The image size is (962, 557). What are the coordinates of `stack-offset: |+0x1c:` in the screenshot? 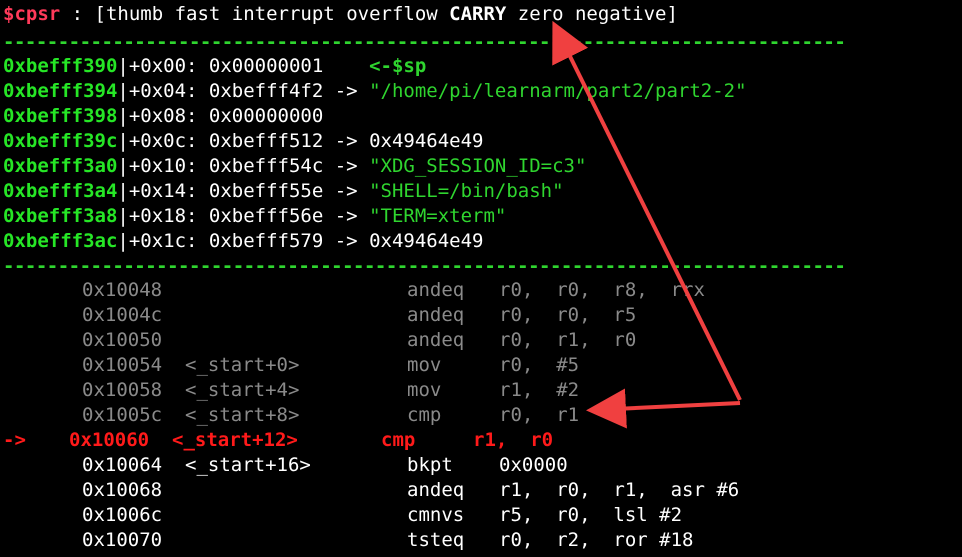 It's located at (163, 241).